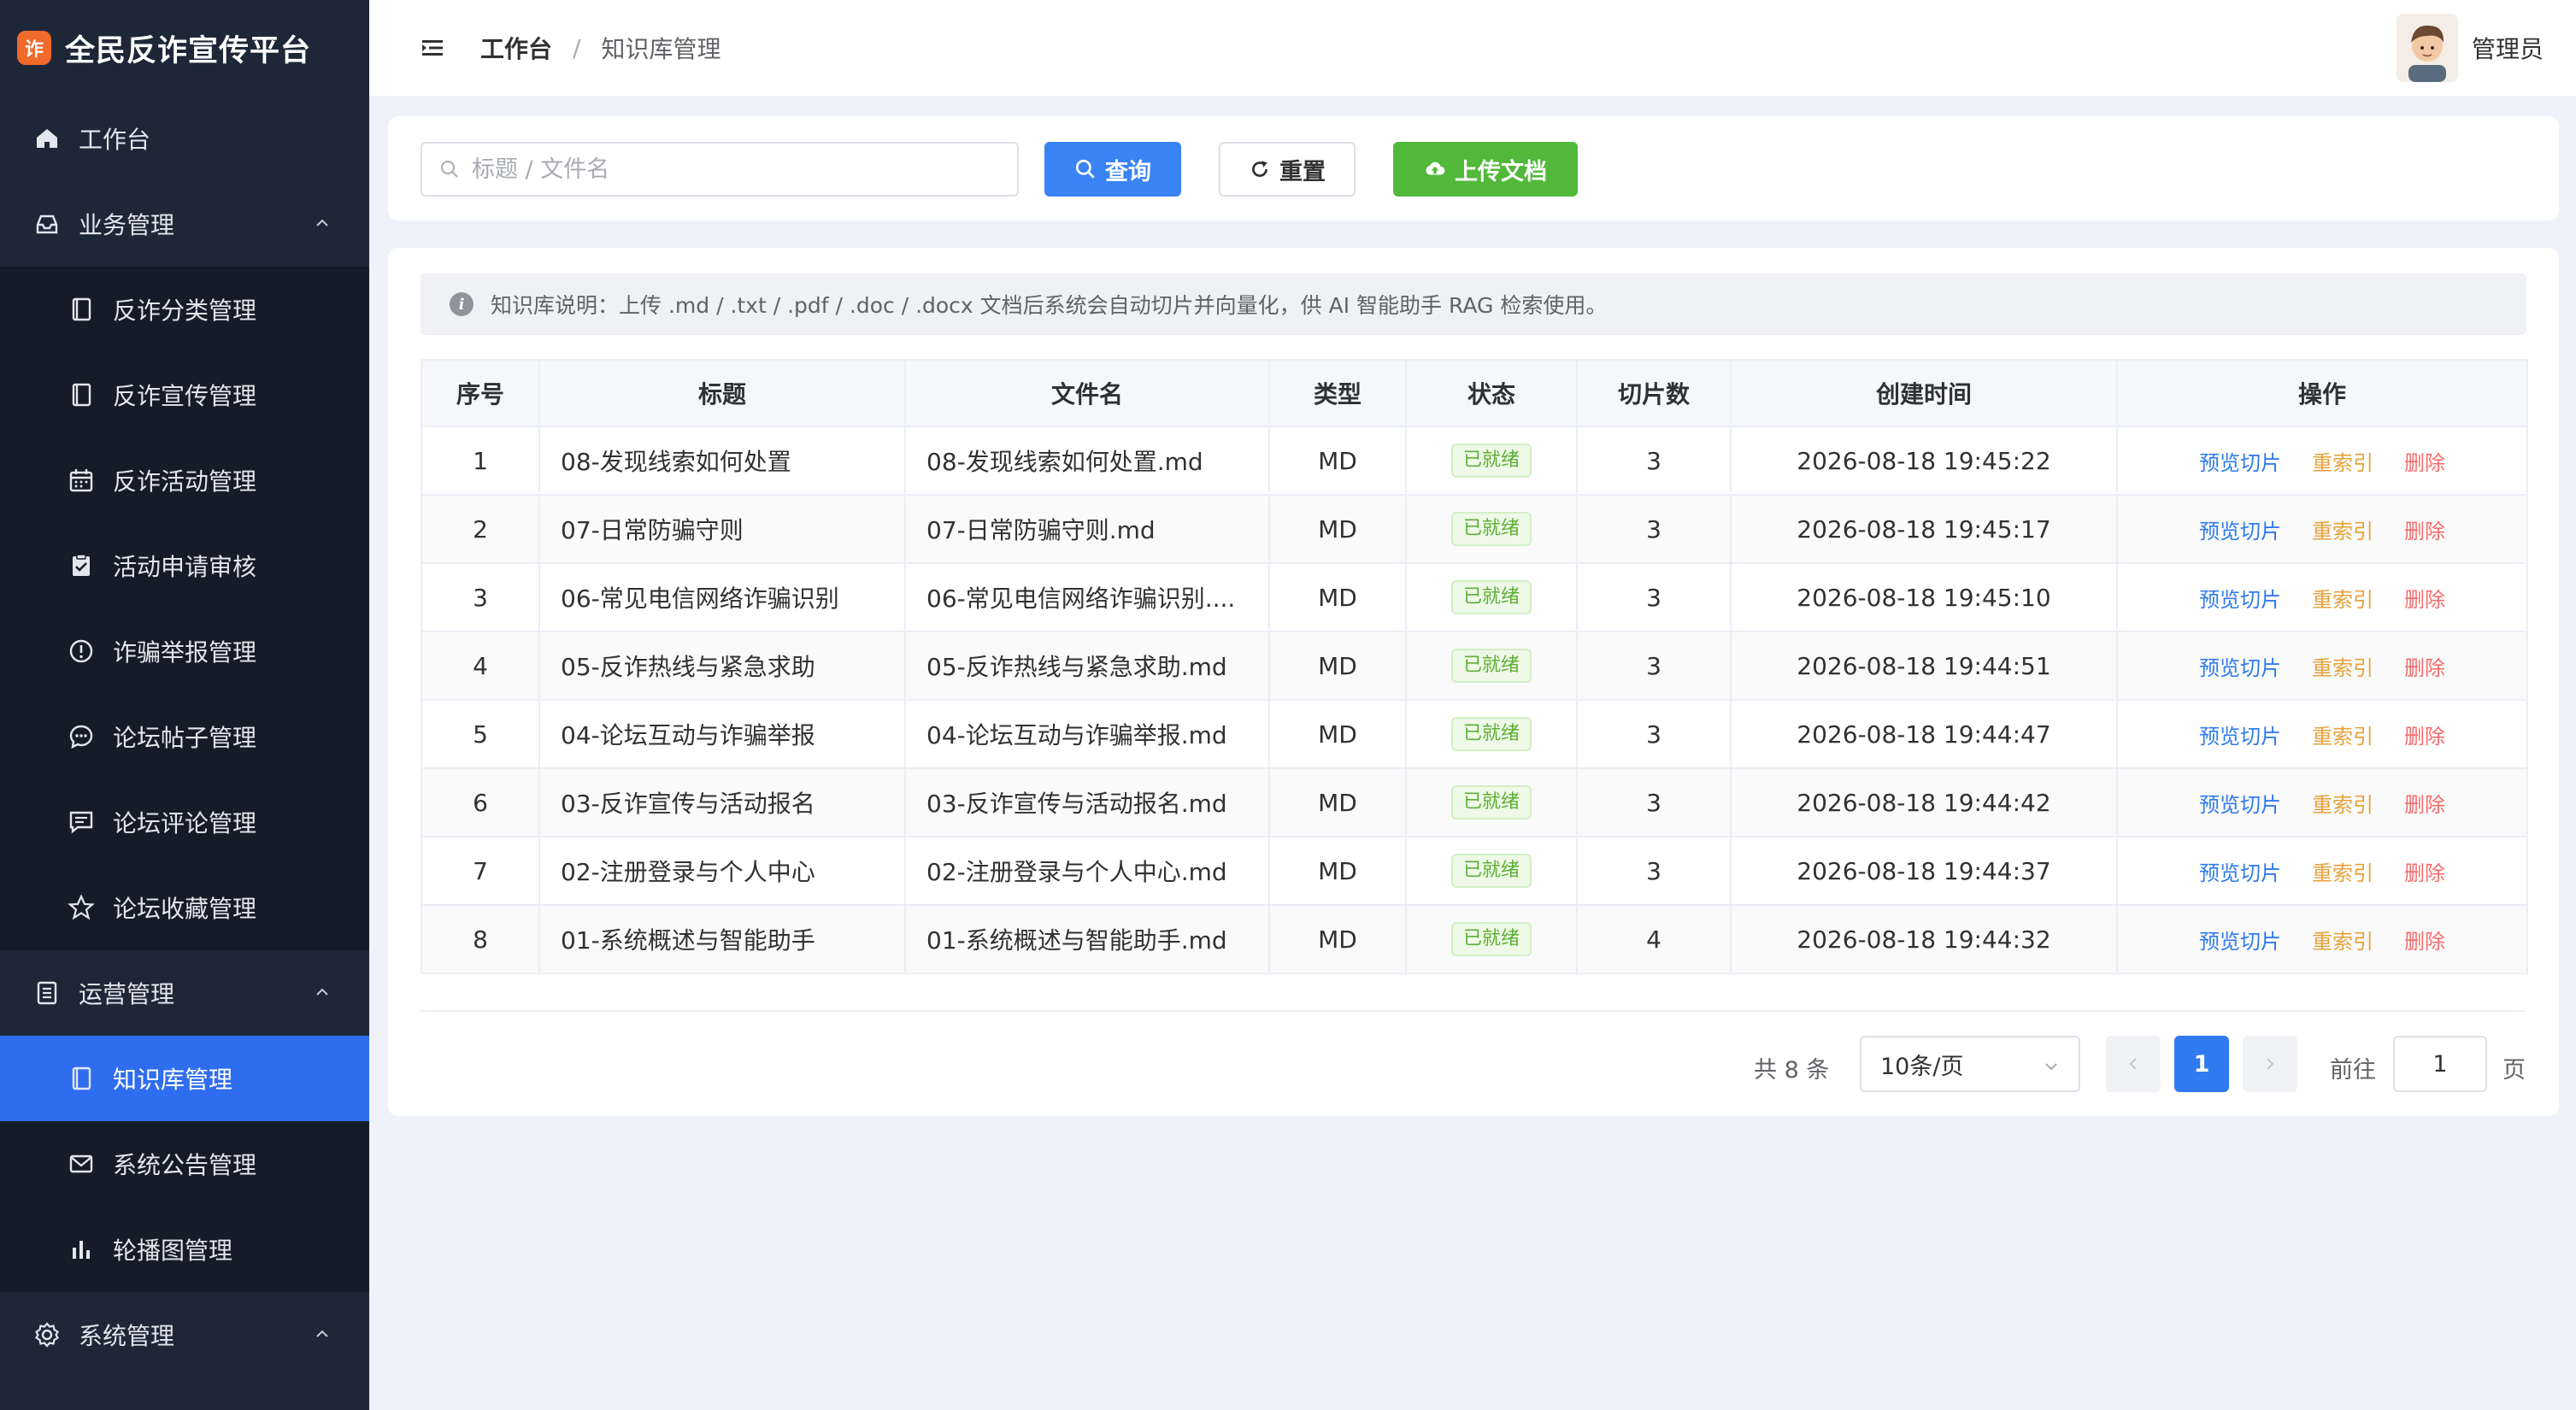  I want to click on chevron-right-icon, so click(2270, 1064).